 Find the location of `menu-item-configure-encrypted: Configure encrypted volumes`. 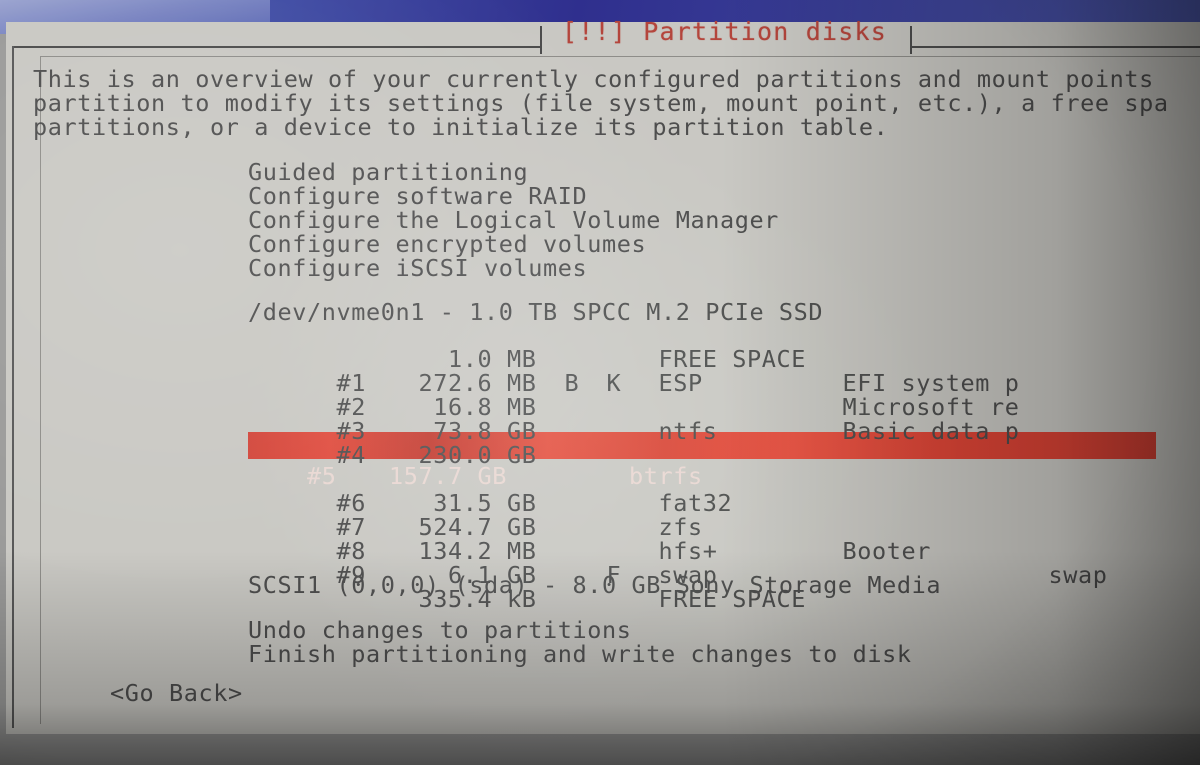

menu-item-configure-encrypted: Configure encrypted volumes is located at coordinates (447, 244).